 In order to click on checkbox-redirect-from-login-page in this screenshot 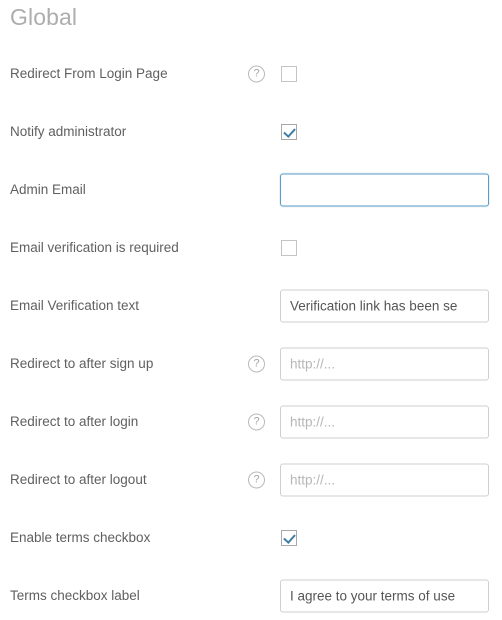, I will do `click(289, 74)`.